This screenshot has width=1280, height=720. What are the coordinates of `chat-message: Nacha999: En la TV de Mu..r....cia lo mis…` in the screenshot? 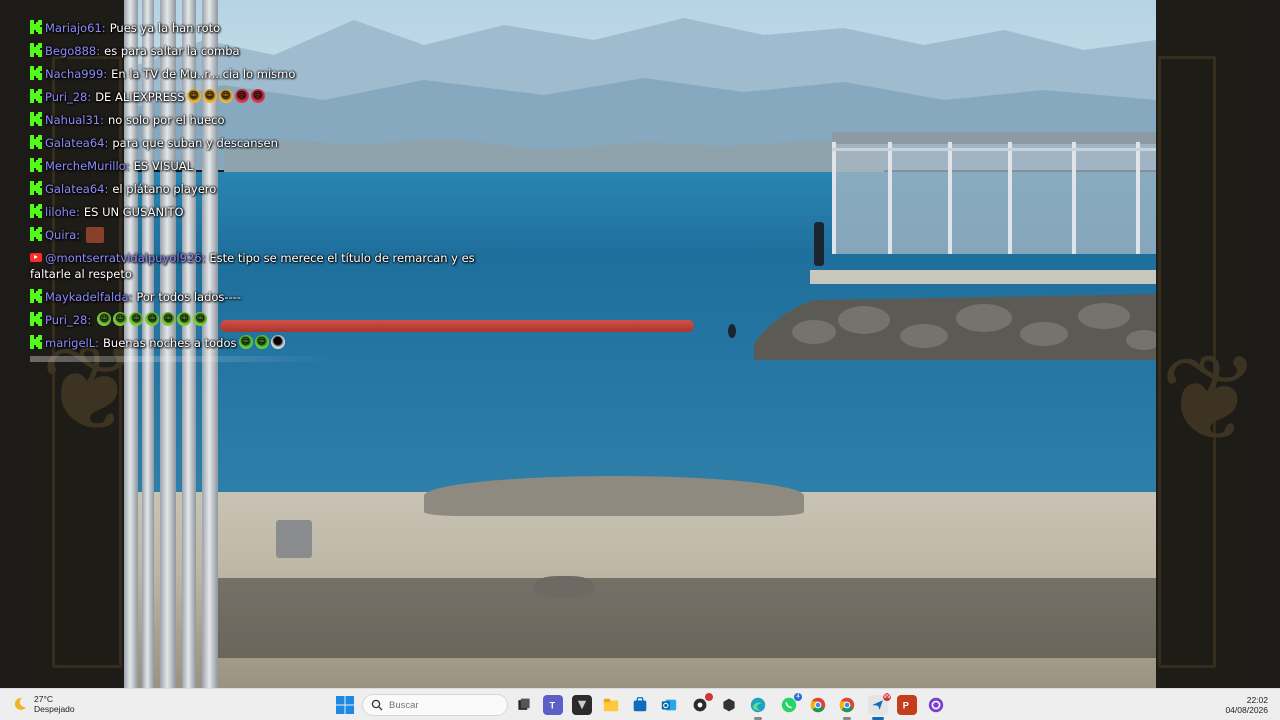 It's located at (260, 74).